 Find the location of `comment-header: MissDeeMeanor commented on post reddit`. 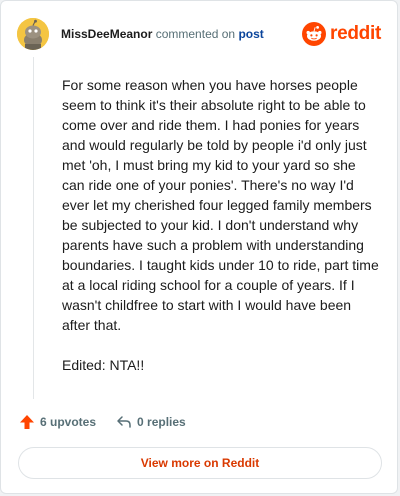

comment-header: MissDeeMeanor commented on post reddit is located at coordinates (199, 34).